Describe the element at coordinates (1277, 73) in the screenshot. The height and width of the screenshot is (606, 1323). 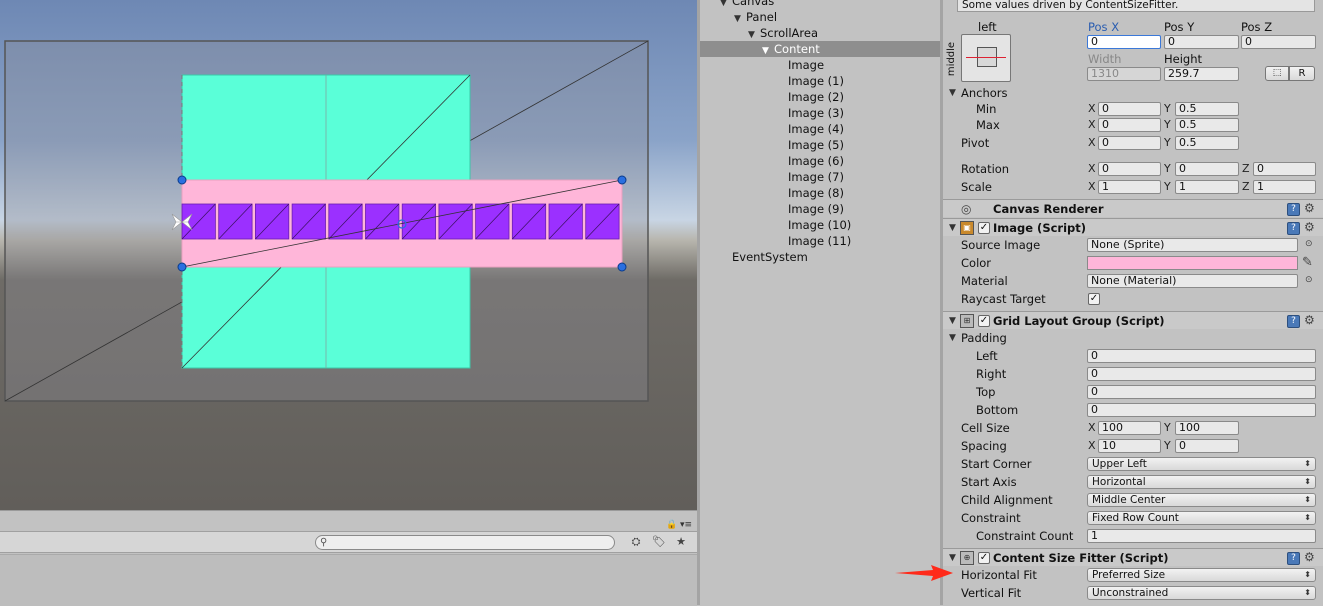
I see `blueprint-mode-button: ⬚` at that location.